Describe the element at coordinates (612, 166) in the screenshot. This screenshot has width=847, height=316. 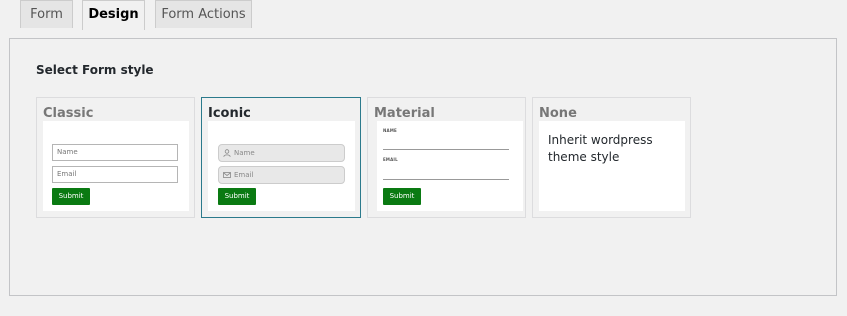
I see `none-preview: Inherit wordpress theme style` at that location.